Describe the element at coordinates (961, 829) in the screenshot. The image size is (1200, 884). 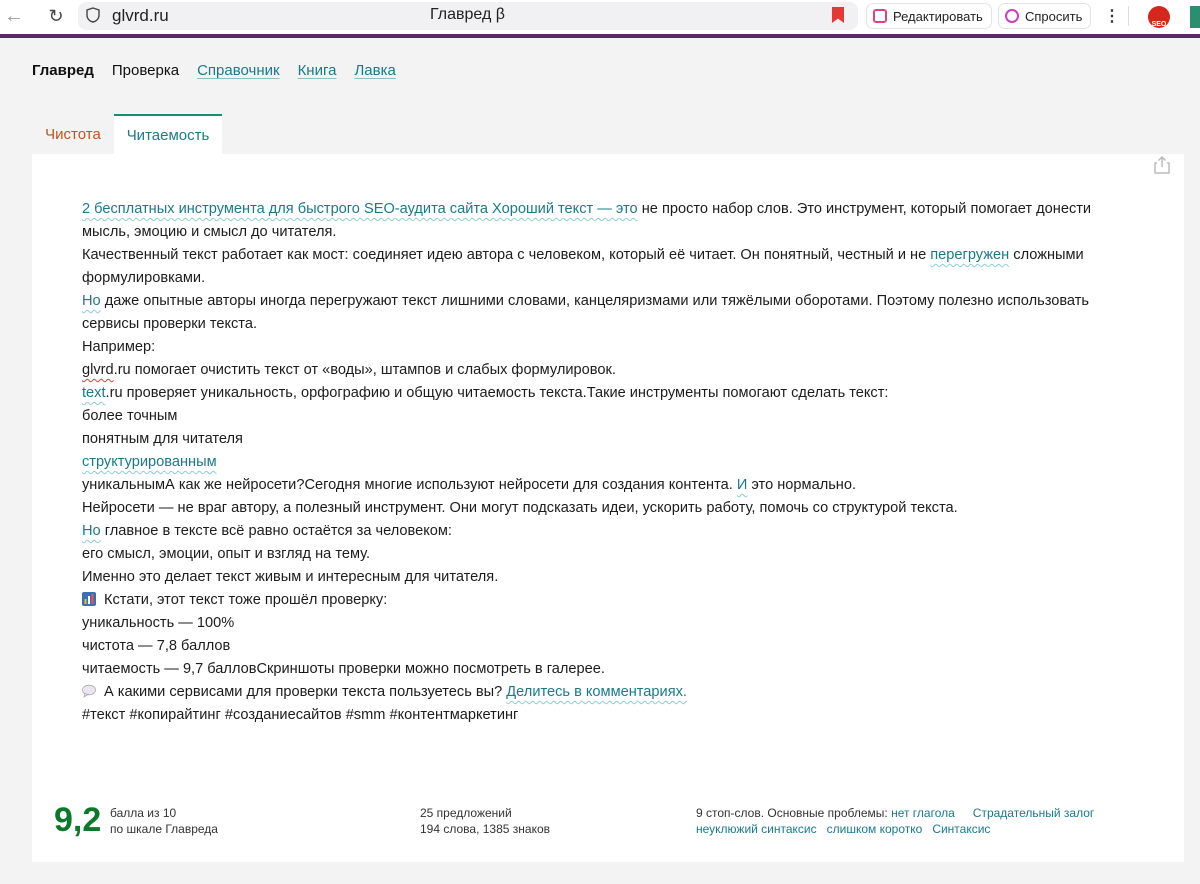
I see `problem-link: Синтаксис` at that location.